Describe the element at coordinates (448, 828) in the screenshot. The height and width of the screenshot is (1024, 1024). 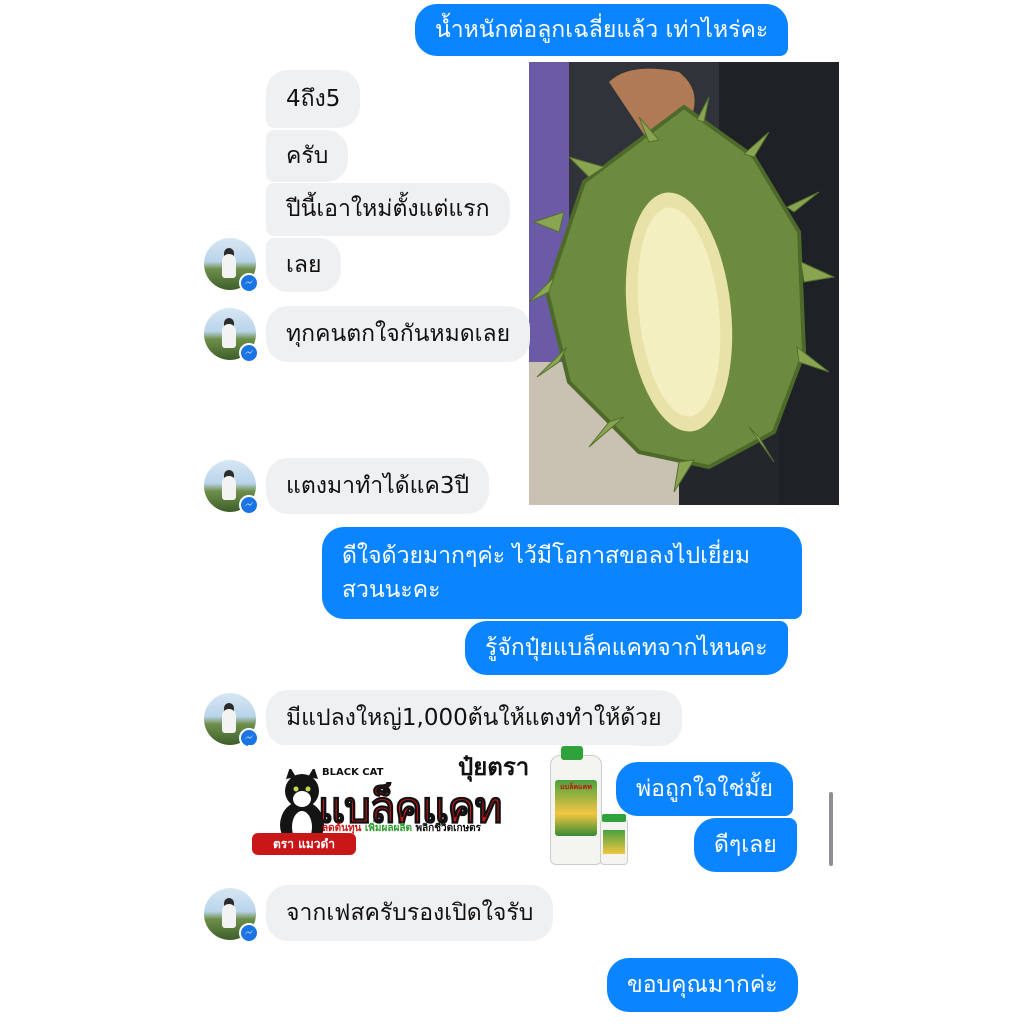
I see `slogan-part: พลิกชีวิตเกษตร` at that location.